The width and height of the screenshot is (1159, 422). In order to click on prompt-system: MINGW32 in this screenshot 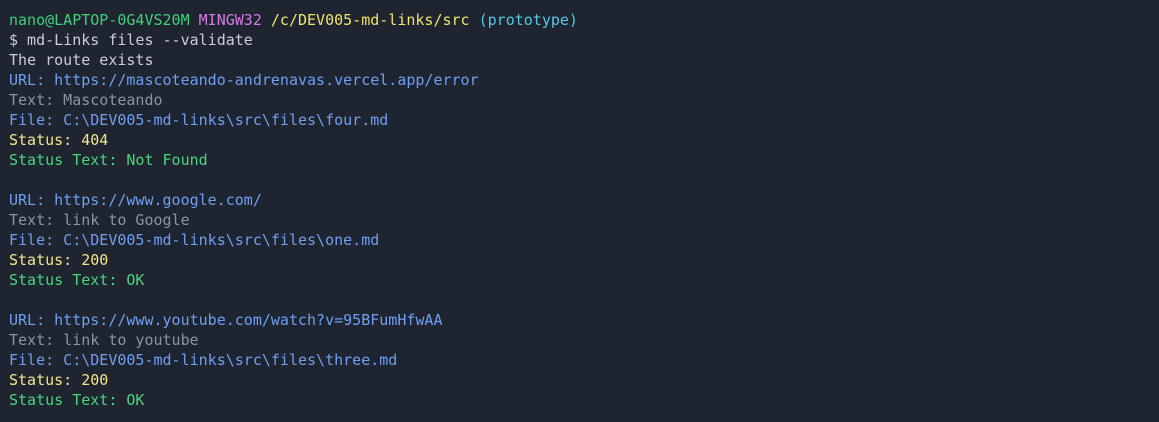, I will do `click(230, 20)`.